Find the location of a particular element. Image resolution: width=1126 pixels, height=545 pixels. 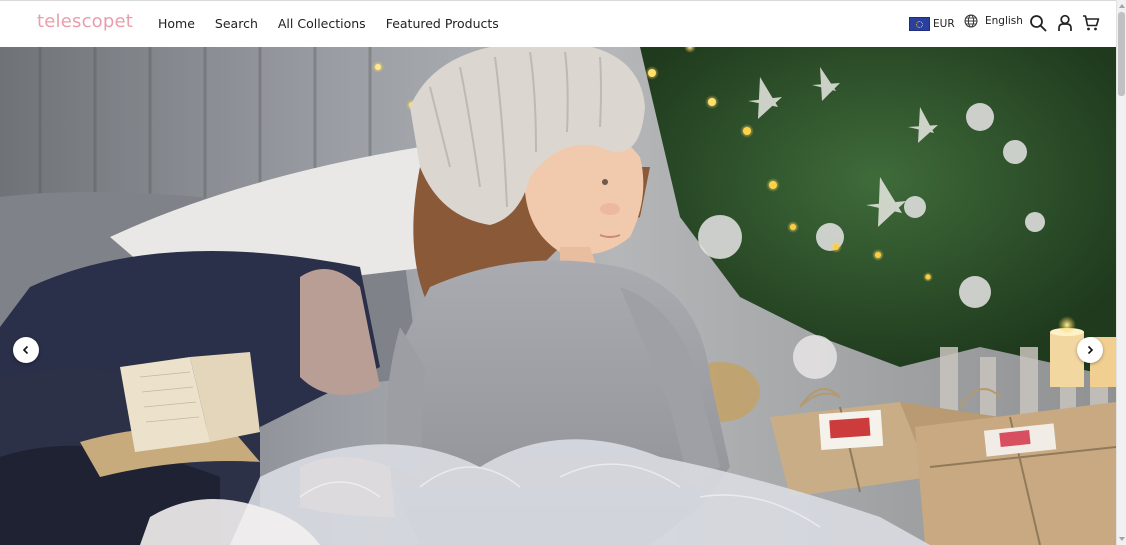

search-icon is located at coordinates (1038, 23).